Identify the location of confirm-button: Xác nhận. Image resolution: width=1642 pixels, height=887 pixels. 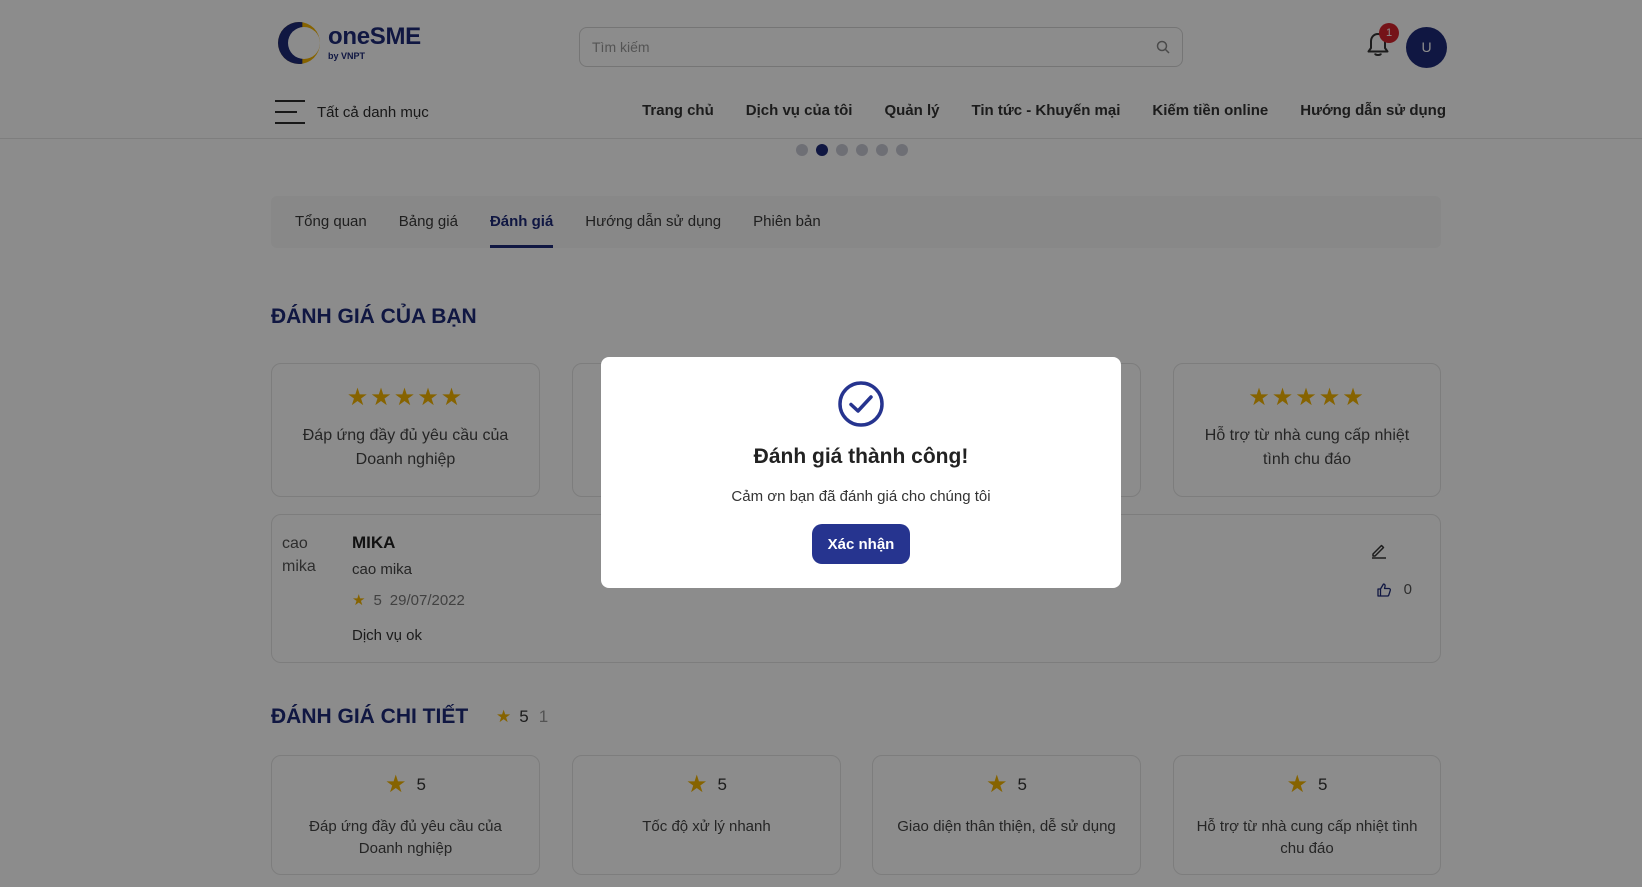
(861, 544).